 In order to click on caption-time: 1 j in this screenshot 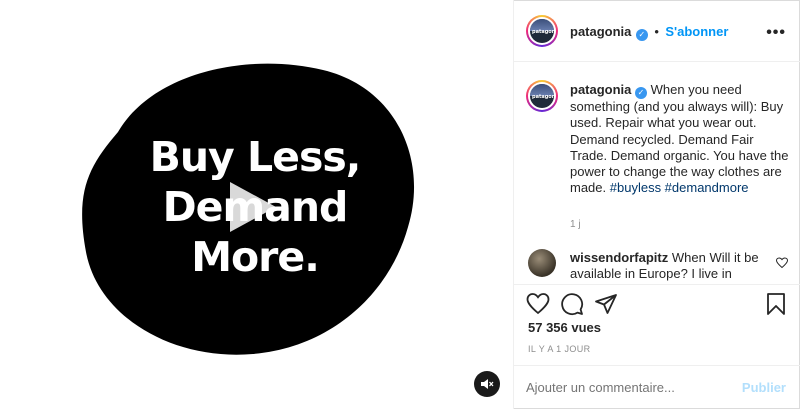, I will do `click(575, 224)`.